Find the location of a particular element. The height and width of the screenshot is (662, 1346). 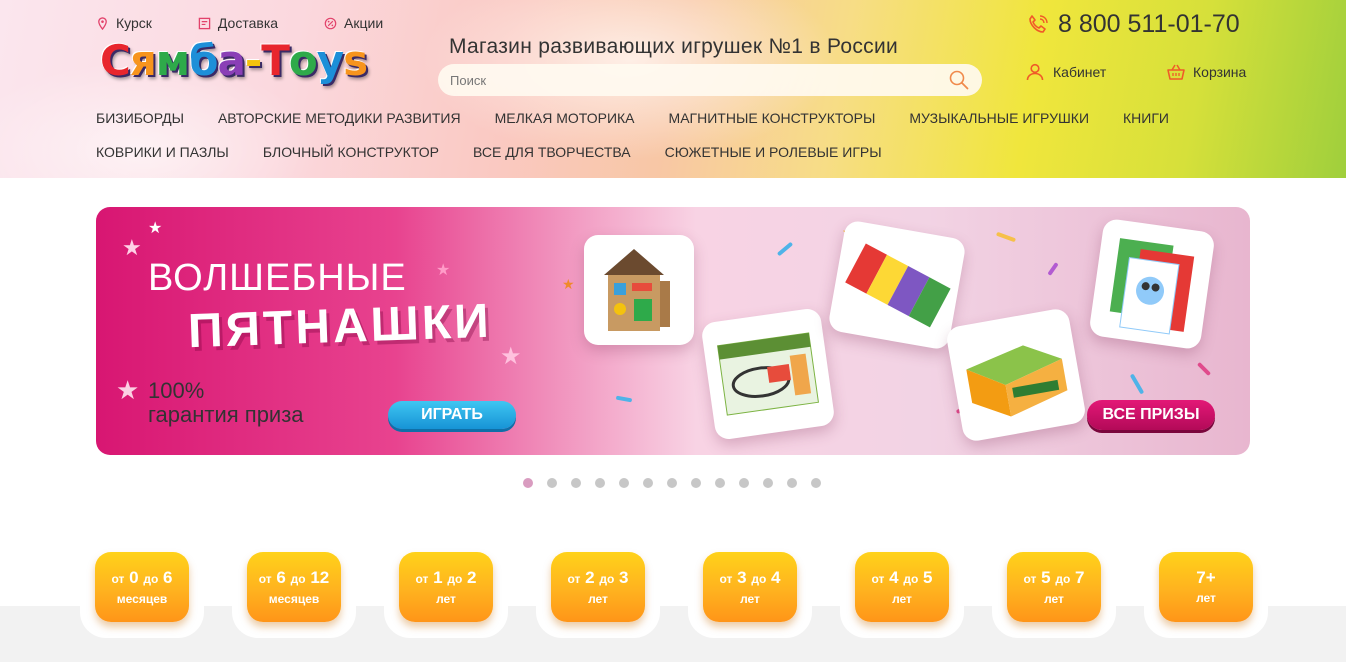

search-box is located at coordinates (710, 80).